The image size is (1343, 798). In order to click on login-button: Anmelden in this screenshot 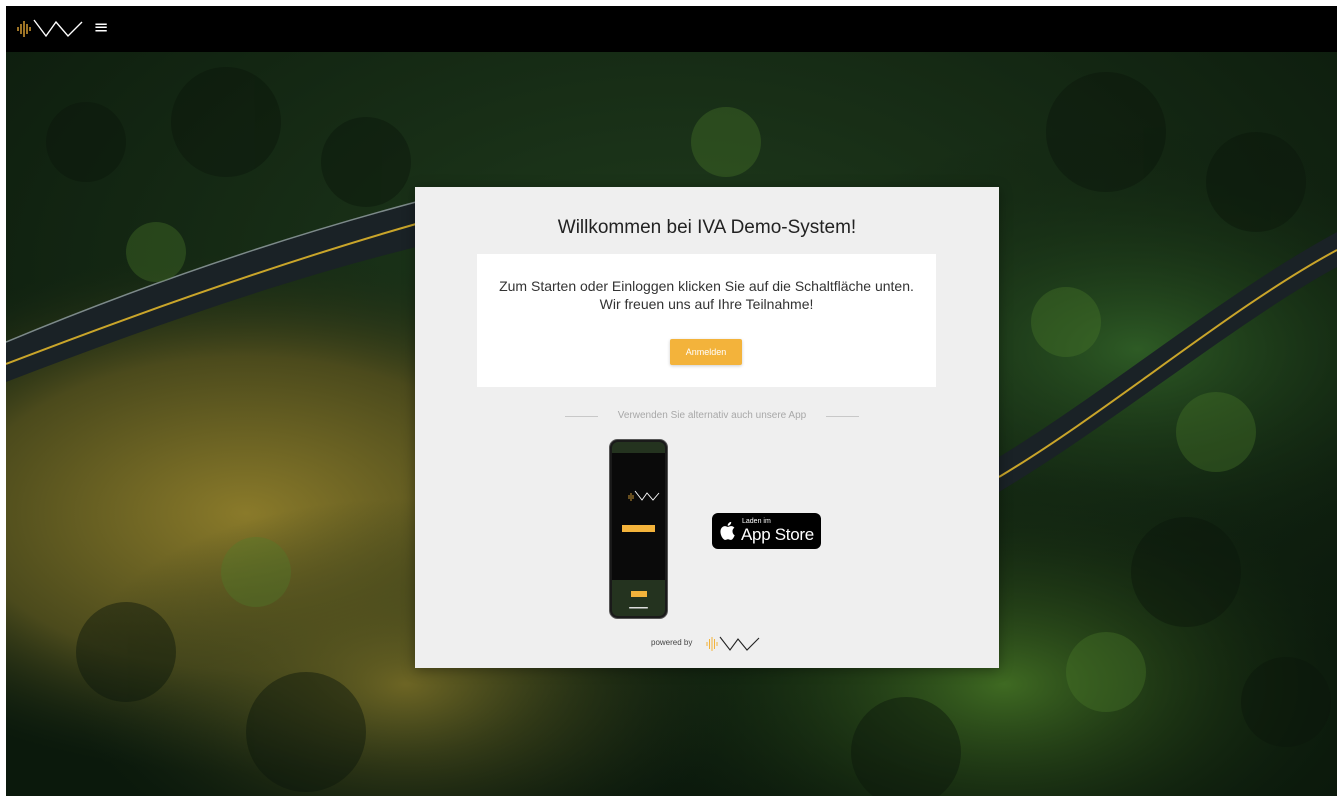, I will do `click(706, 352)`.